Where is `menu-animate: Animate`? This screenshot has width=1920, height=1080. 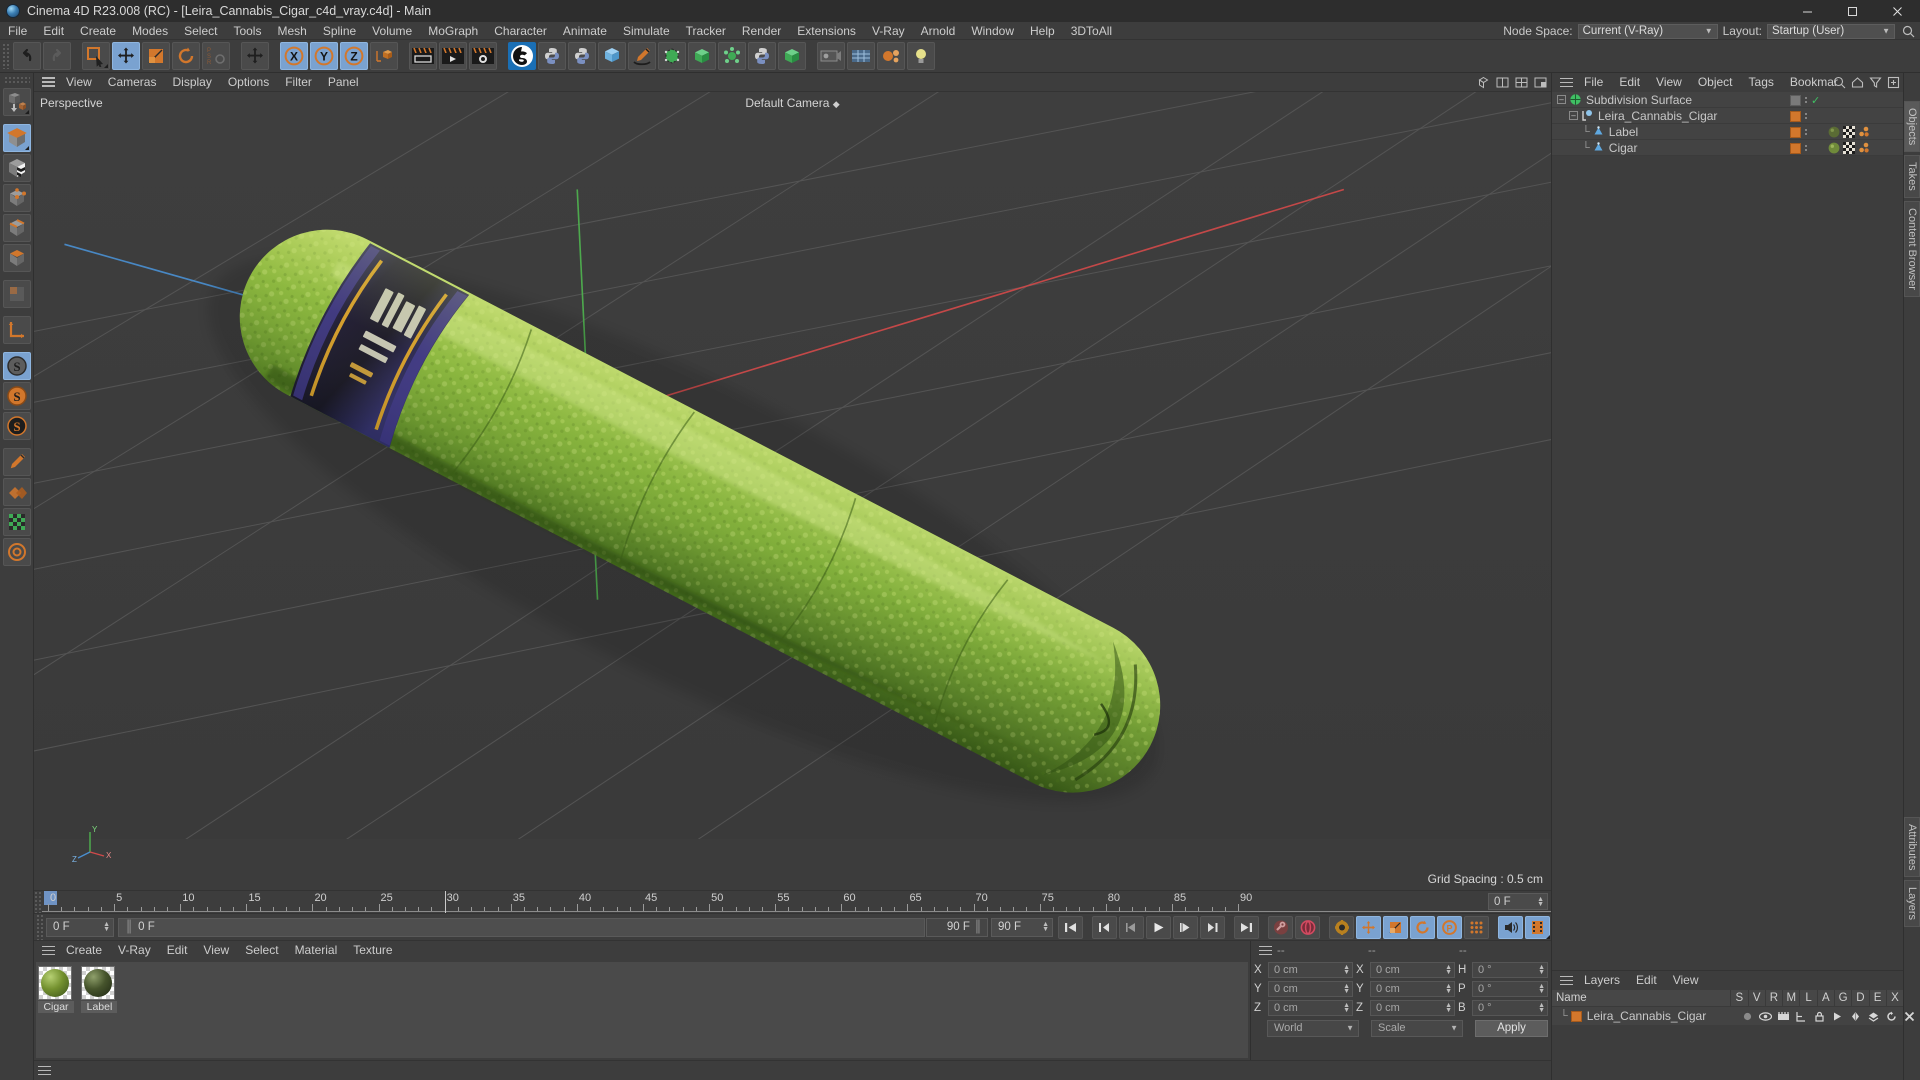
menu-animate: Animate is located at coordinates (585, 31).